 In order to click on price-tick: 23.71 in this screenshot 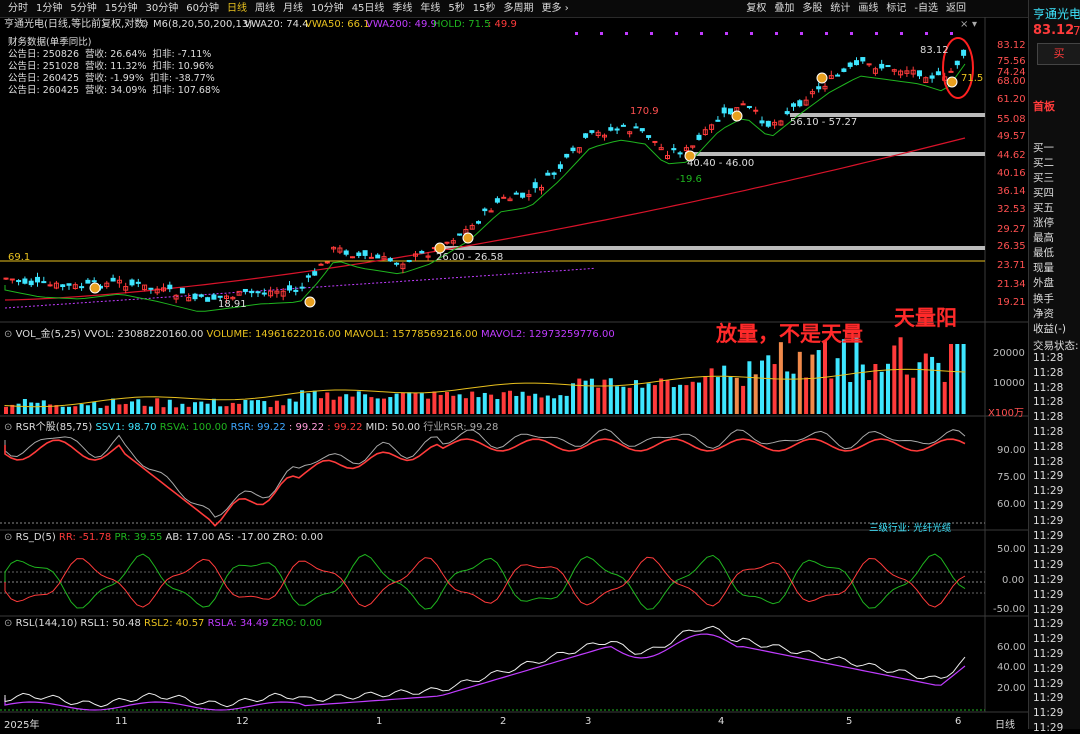, I will do `click(1011, 265)`.